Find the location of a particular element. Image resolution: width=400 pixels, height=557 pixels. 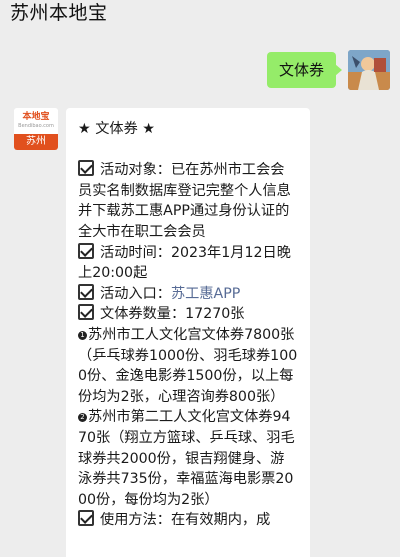

activity-target-label: 活动对象： is located at coordinates (135, 170).